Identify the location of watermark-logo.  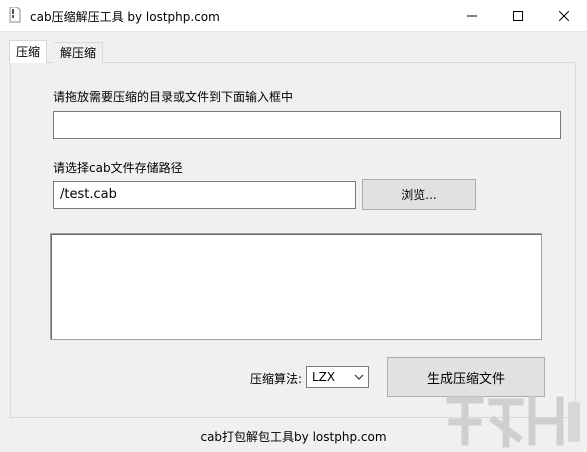
(513, 422).